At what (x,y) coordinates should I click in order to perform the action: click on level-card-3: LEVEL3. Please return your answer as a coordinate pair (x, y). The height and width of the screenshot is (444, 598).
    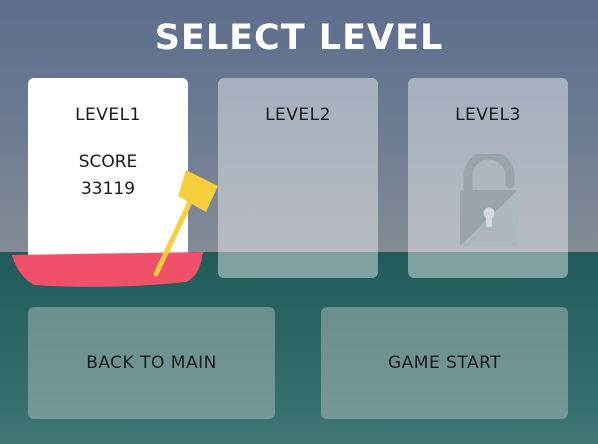
    Looking at the image, I should click on (488, 178).